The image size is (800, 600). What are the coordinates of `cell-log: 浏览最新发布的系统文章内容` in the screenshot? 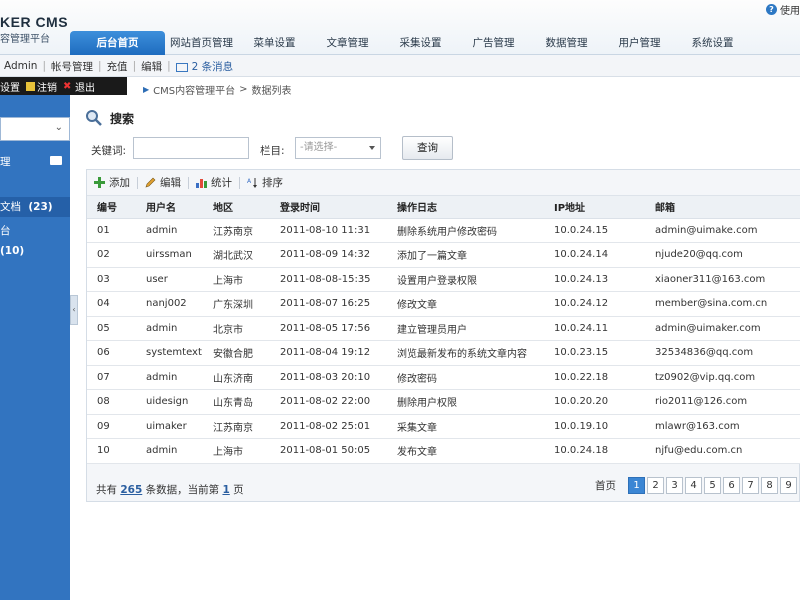 It's located at (465, 353).